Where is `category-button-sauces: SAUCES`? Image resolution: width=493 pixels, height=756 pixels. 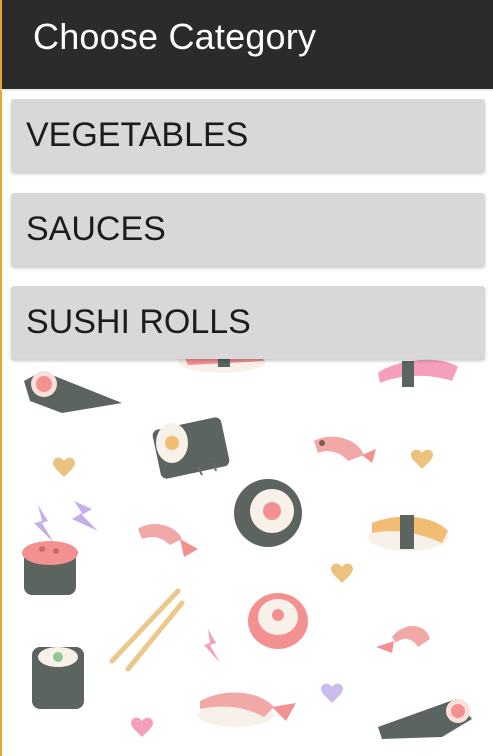
category-button-sauces: SAUCES is located at coordinates (248, 229).